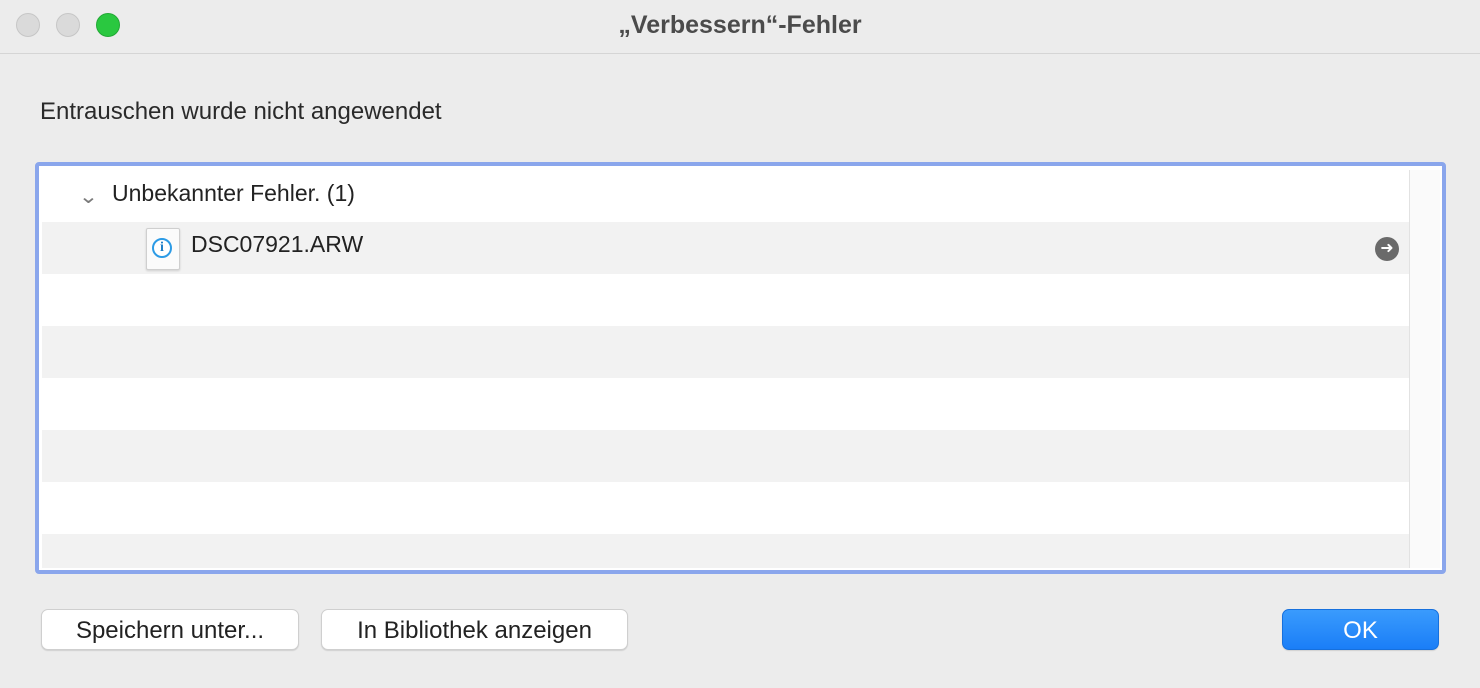 The width and height of the screenshot is (1480, 688). I want to click on error-group-label: Unbekannter Fehler. (1), so click(233, 193).